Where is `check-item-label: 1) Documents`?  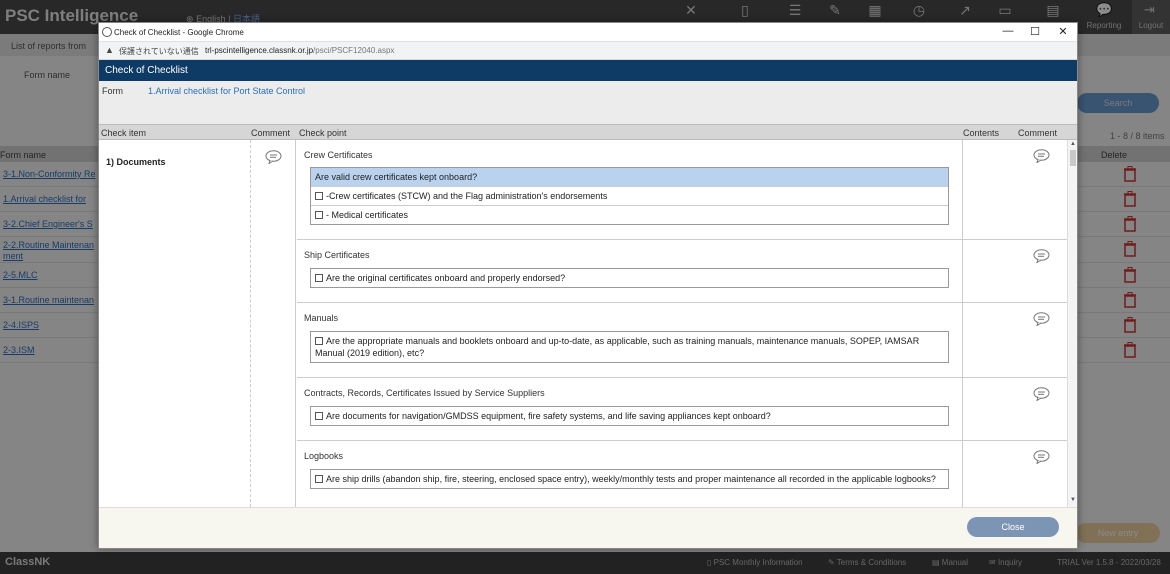
check-item-label: 1) Documents is located at coordinates (136, 162).